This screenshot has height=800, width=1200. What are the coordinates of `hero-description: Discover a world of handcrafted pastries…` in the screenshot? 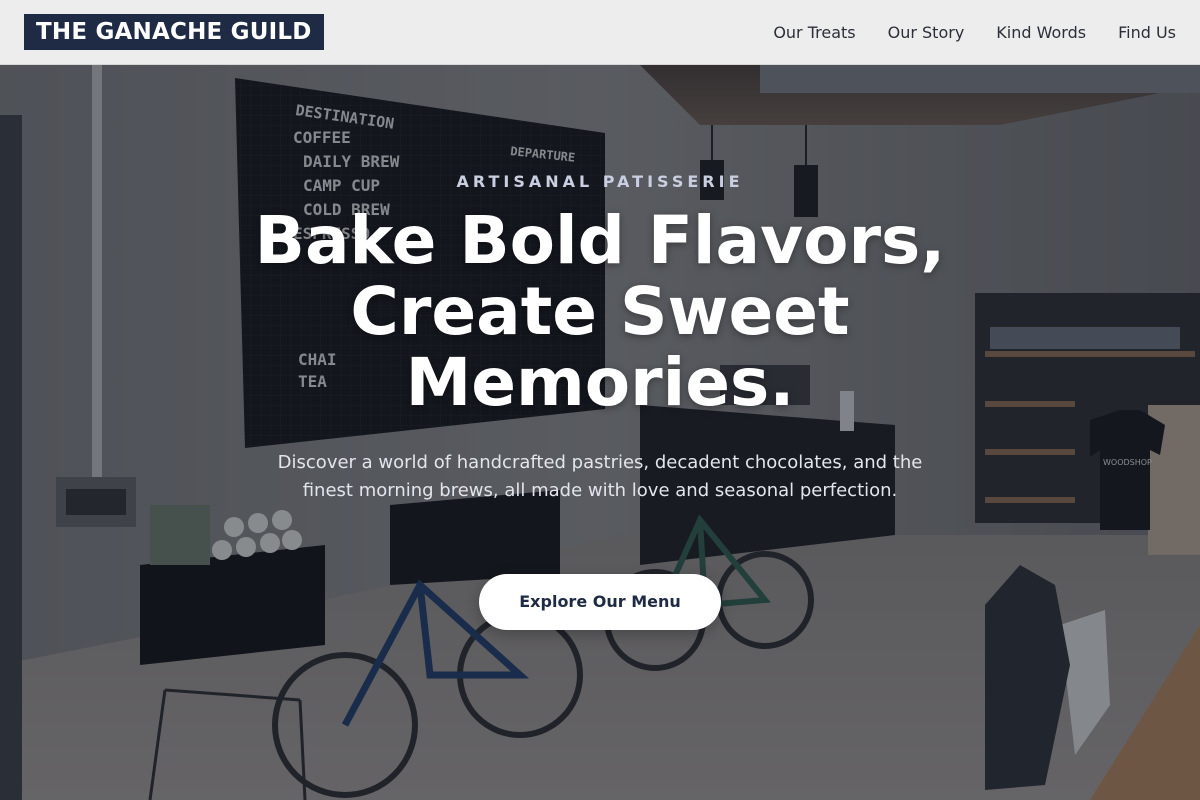 It's located at (600, 476).